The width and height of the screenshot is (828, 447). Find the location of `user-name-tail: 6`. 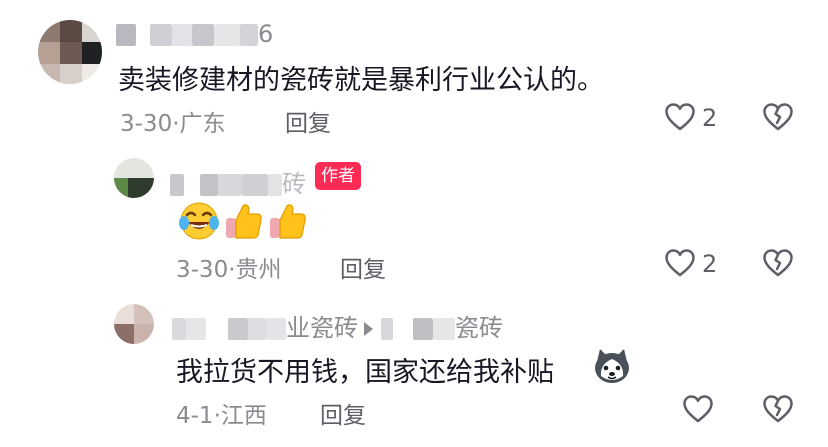

user-name-tail: 6 is located at coordinates (266, 34).